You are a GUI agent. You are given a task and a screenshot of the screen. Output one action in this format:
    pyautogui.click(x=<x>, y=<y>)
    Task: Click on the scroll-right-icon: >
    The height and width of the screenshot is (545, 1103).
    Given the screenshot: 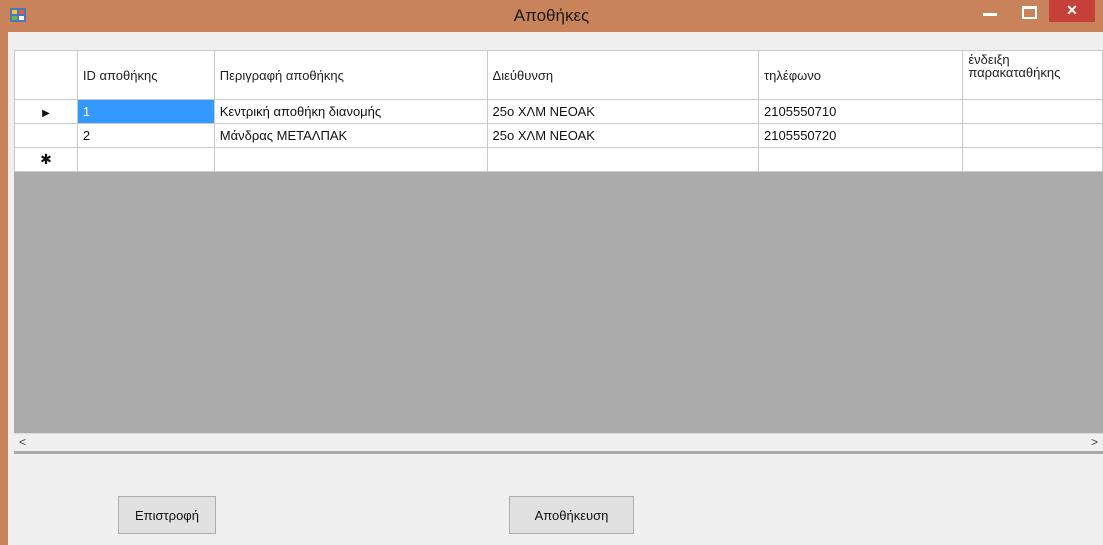 What is the action you would take?
    pyautogui.click(x=1094, y=442)
    